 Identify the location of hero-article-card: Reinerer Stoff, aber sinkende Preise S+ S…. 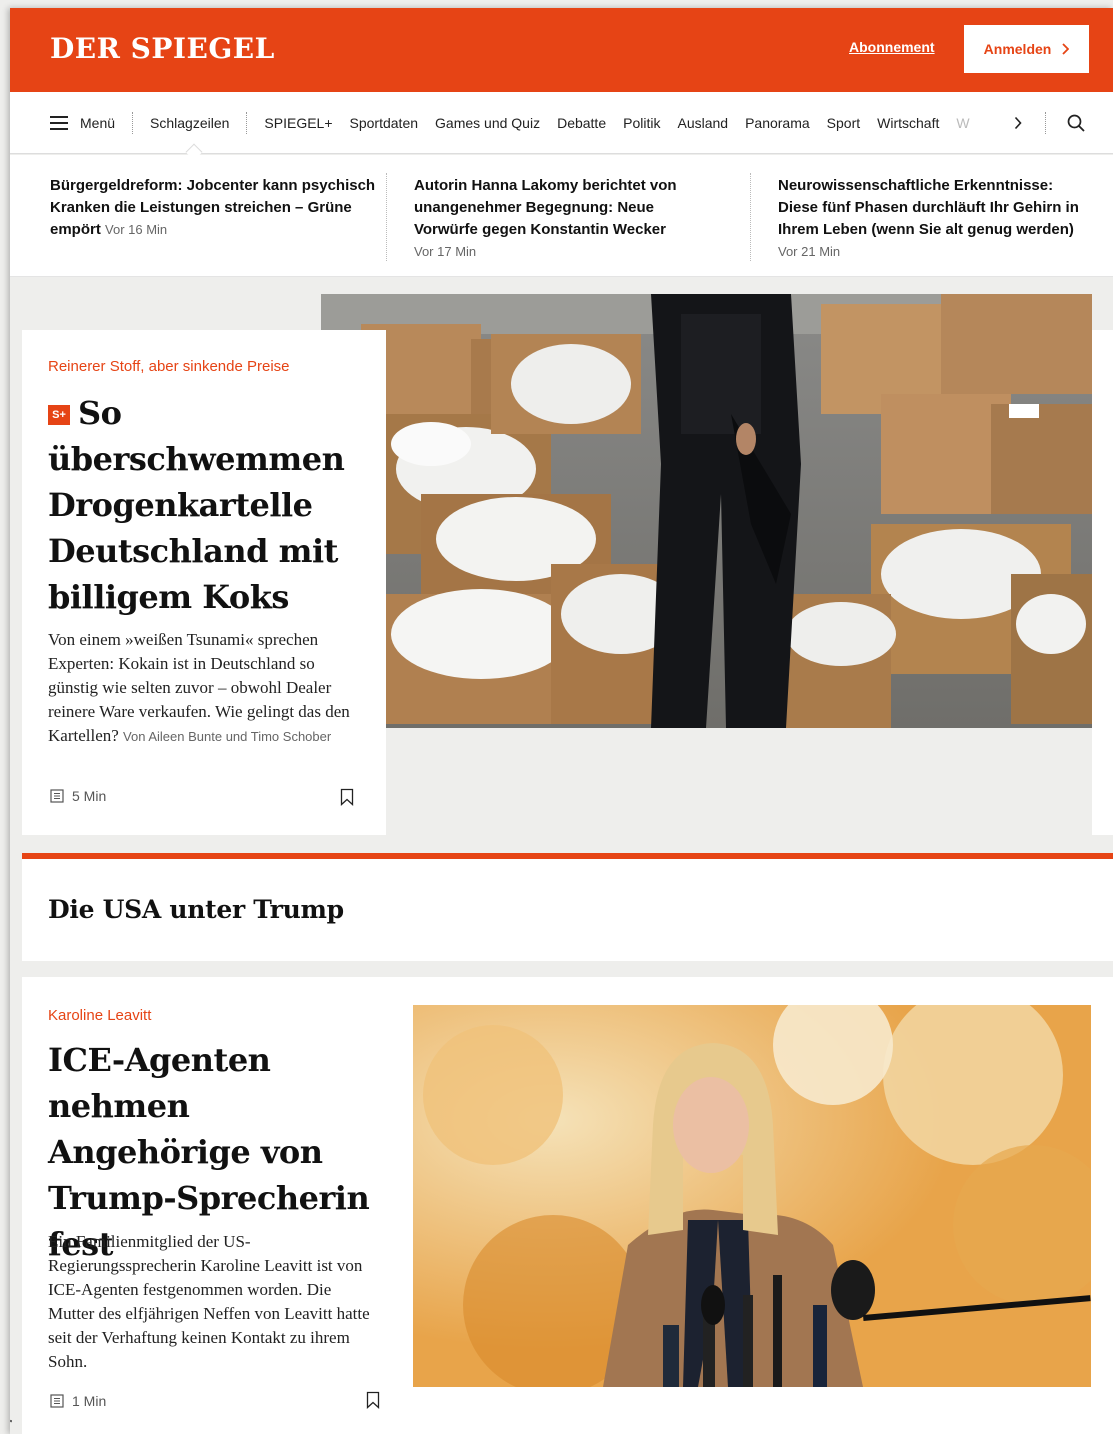
(204, 582).